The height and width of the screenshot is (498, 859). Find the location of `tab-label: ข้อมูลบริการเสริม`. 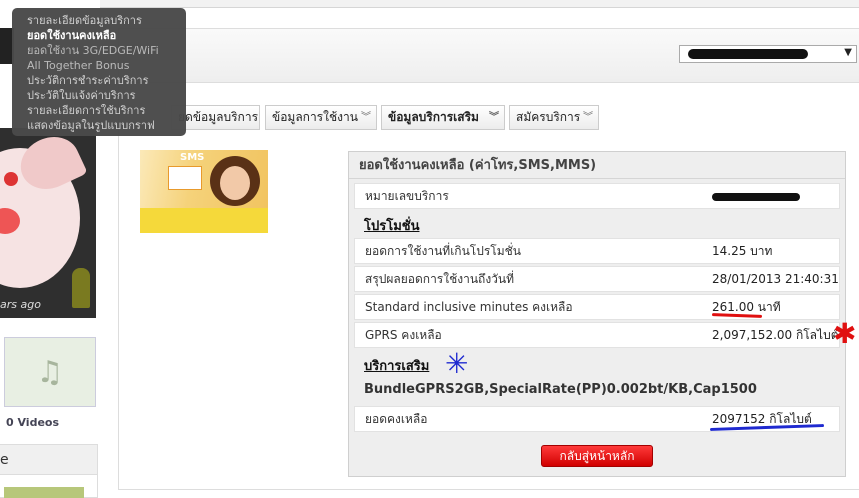

tab-label: ข้อมูลบริการเสริม is located at coordinates (433, 117).